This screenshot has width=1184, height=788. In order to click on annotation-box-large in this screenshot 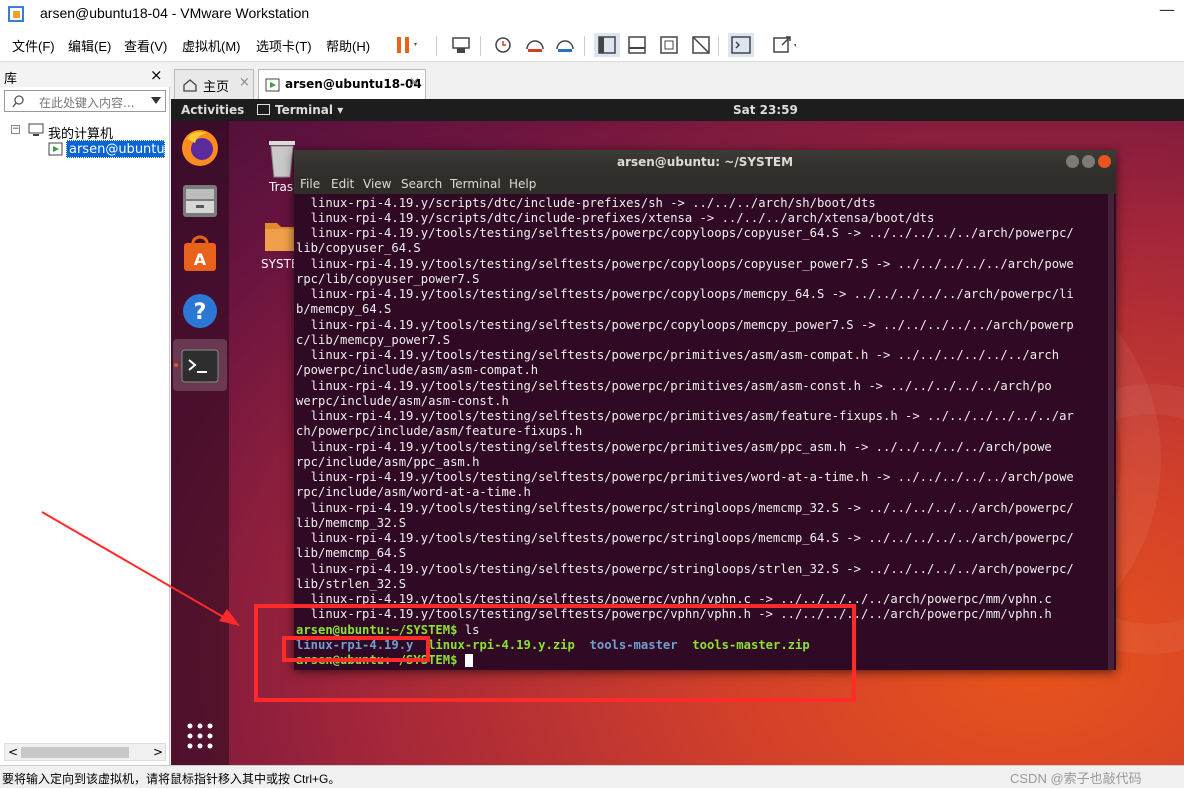, I will do `click(555, 653)`.